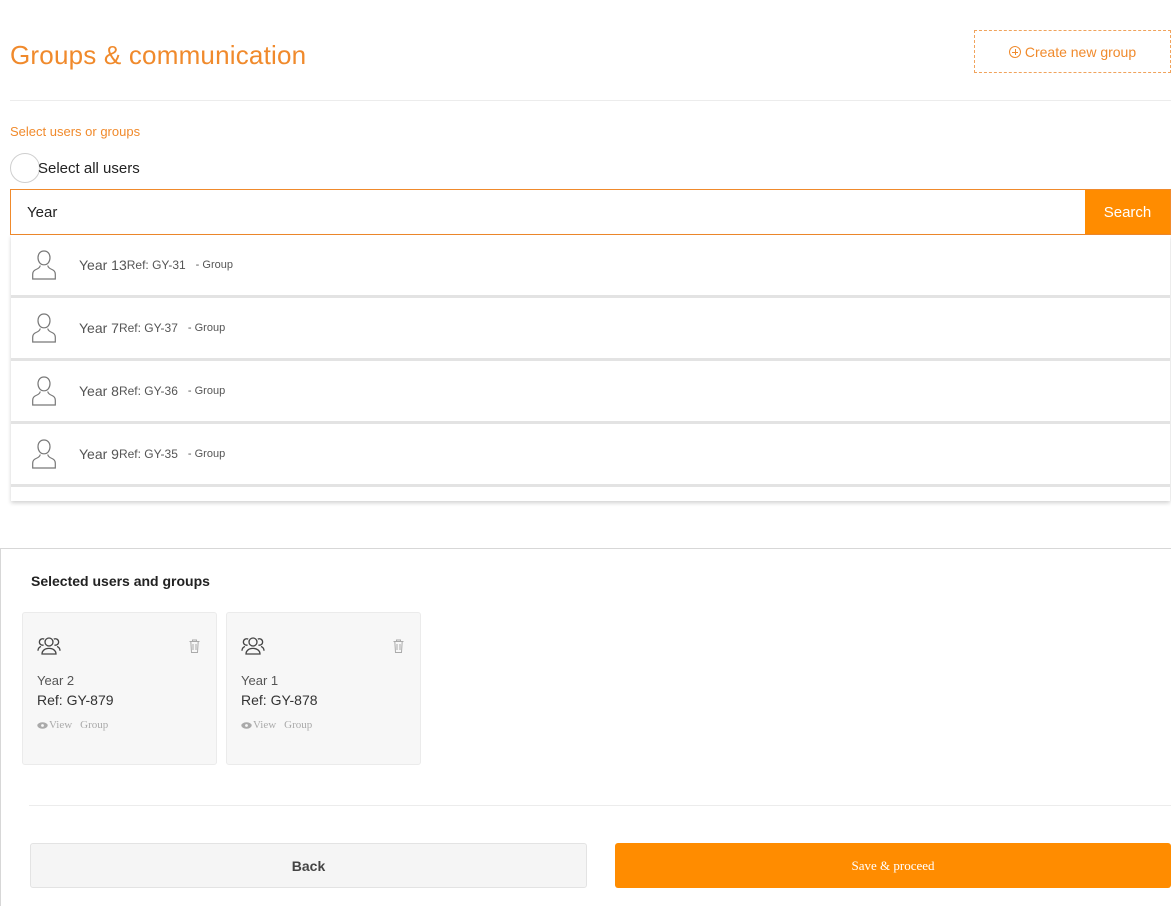  I want to click on search-result-item: Year 13 Ref: GY-31 - Group, so click(590, 266).